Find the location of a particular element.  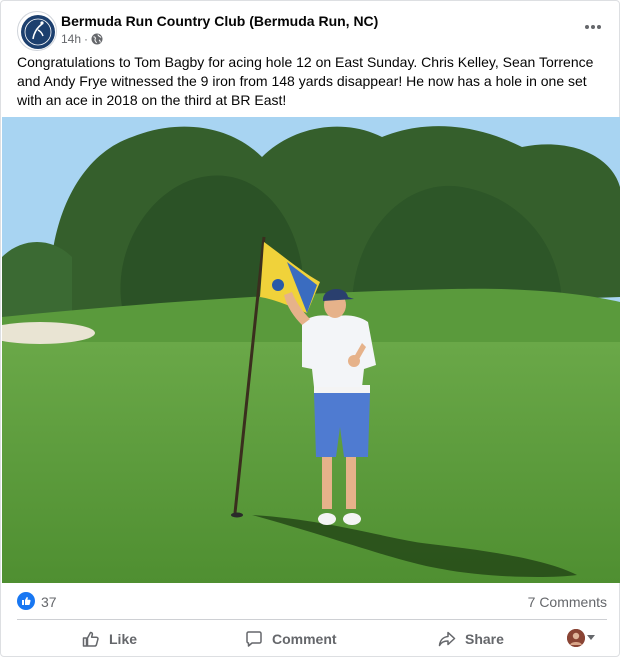

comments-count: 7 Comments is located at coordinates (567, 602).